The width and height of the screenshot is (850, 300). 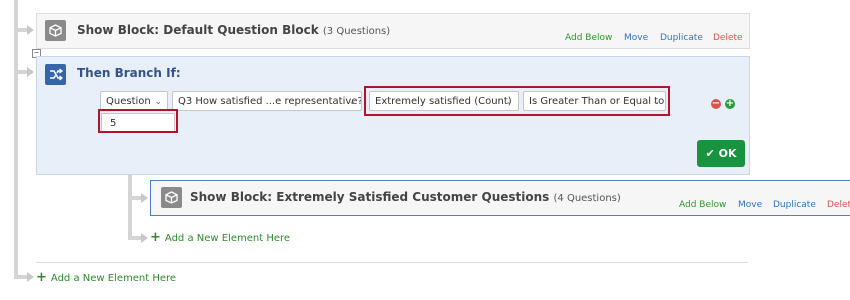 What do you see at coordinates (716, 104) in the screenshot?
I see `remove-condition-icon: −` at bounding box center [716, 104].